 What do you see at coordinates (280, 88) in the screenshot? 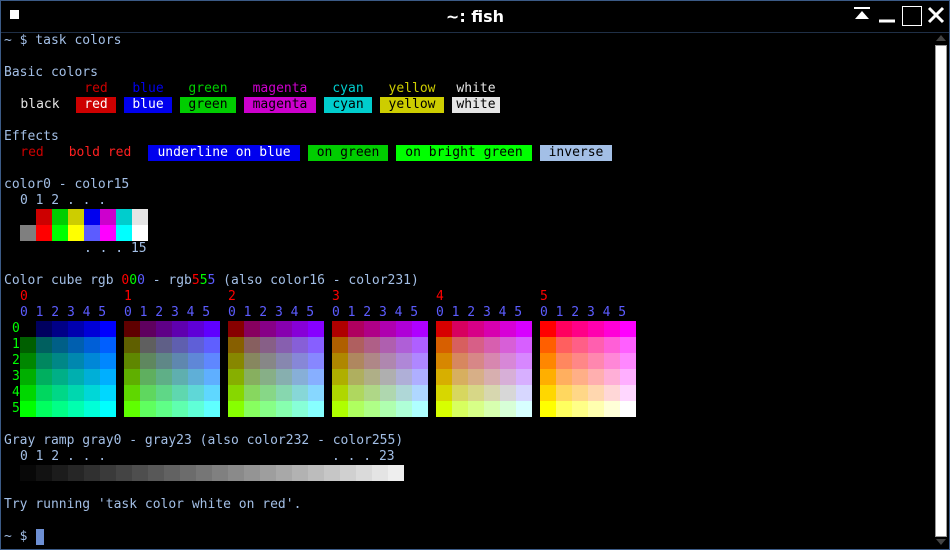
I see `basic-fg-magenta: magenta` at bounding box center [280, 88].